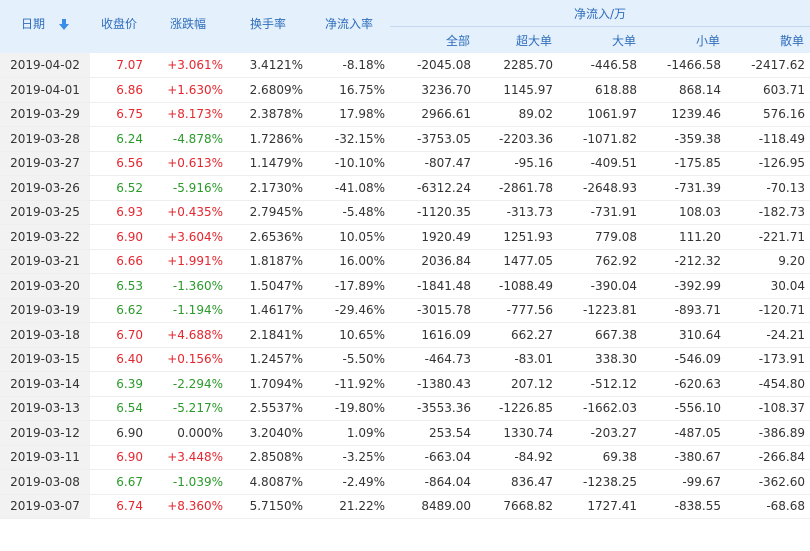 The width and height of the screenshot is (810, 551). What do you see at coordinates (45, 384) in the screenshot?
I see `cell-date: 2019-03-14` at bounding box center [45, 384].